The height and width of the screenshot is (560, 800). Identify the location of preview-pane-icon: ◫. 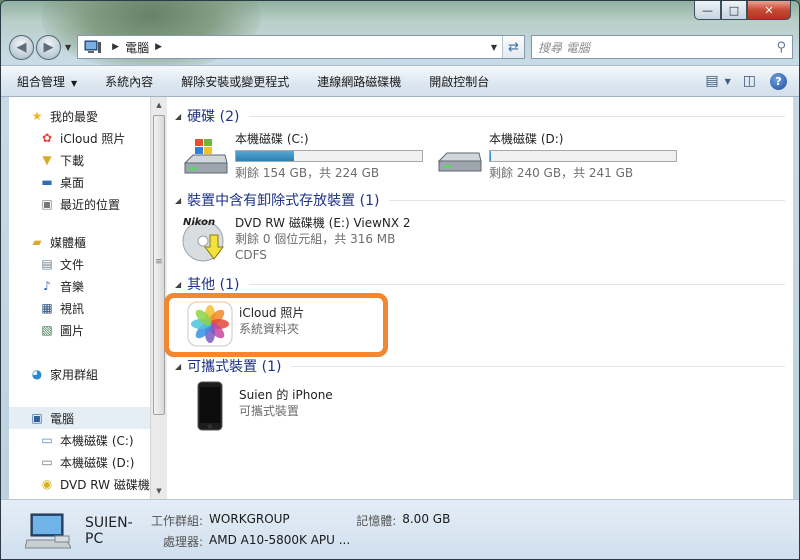
(749, 81).